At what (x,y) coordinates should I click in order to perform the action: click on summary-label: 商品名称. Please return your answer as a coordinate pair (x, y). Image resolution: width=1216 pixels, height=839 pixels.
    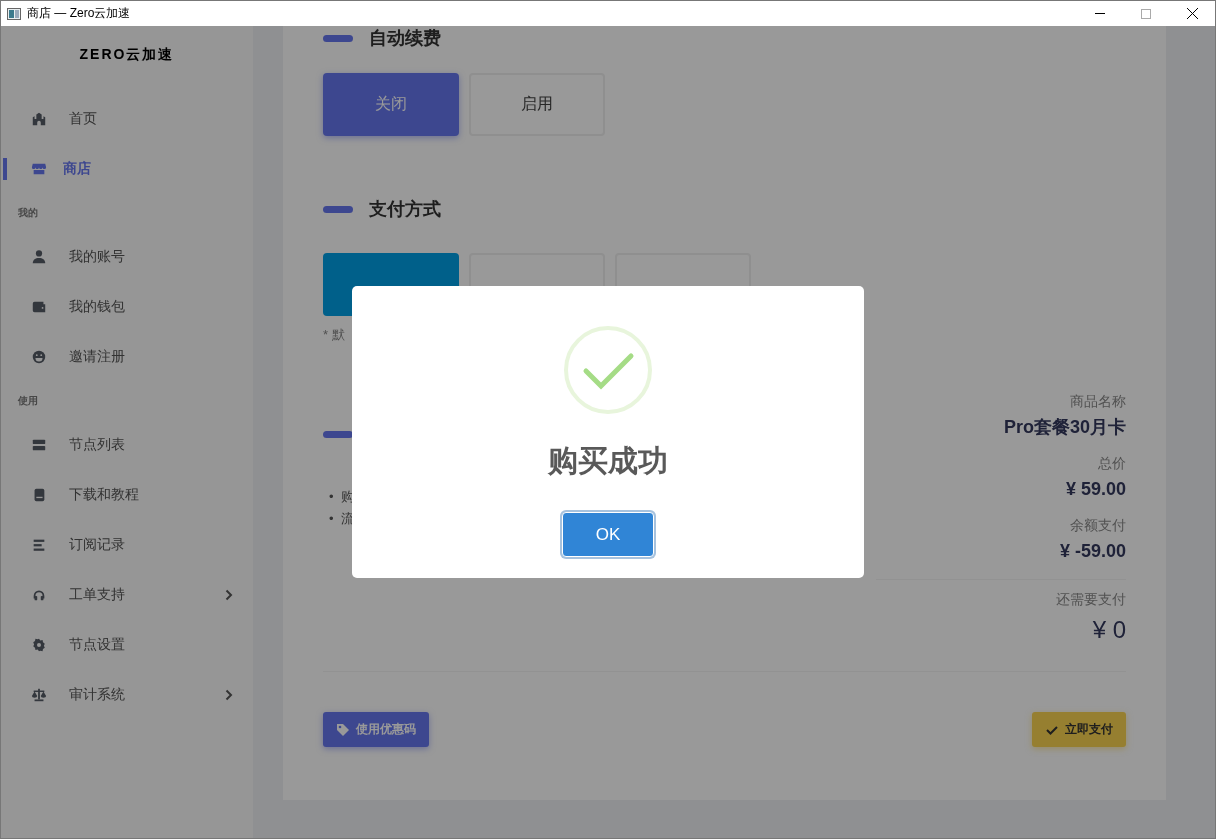
    Looking at the image, I should click on (1098, 401).